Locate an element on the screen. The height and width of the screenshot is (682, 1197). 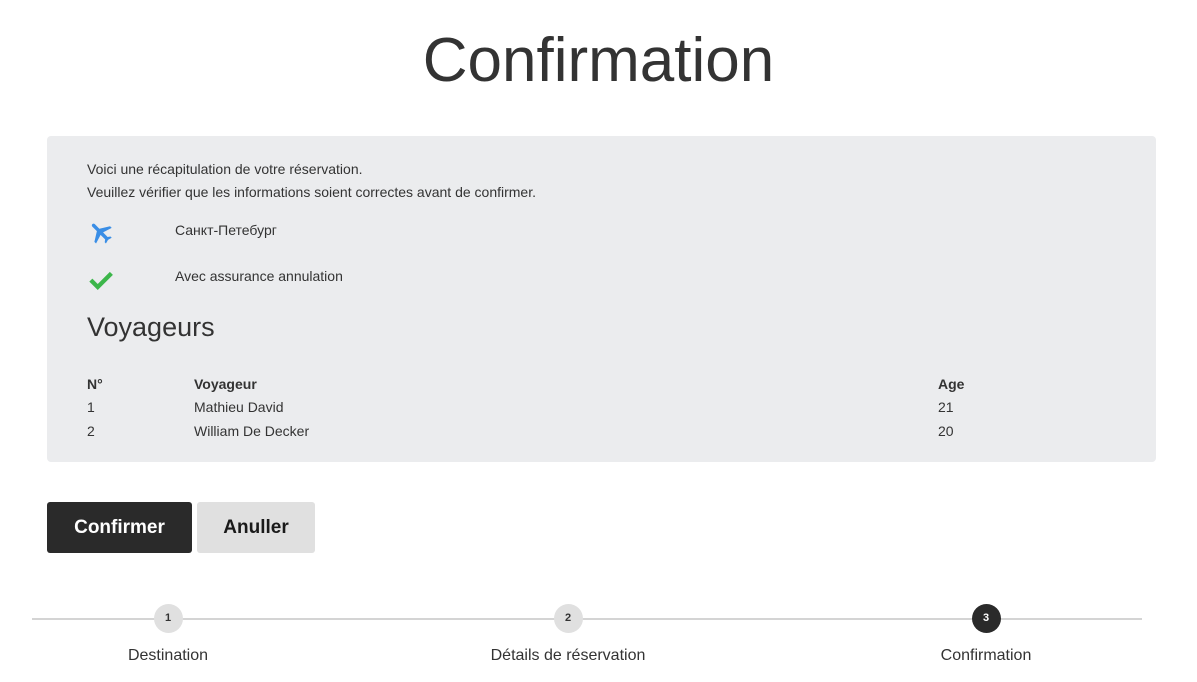
table-header-row: N° Voyageur Age is located at coordinates (602, 384).